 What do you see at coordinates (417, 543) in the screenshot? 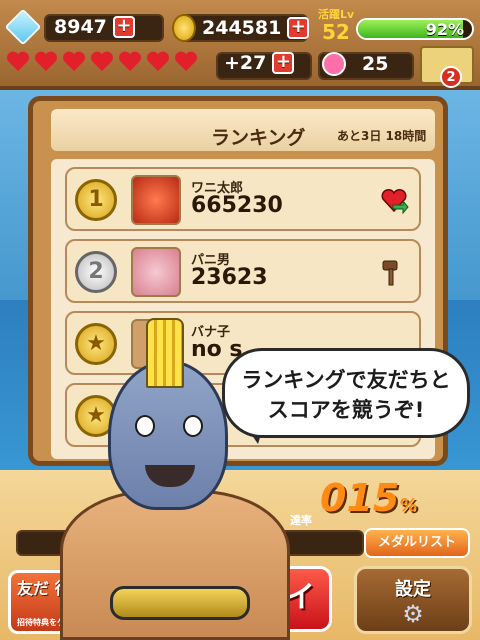
I see `medal-list-button: メダルリスト` at bounding box center [417, 543].